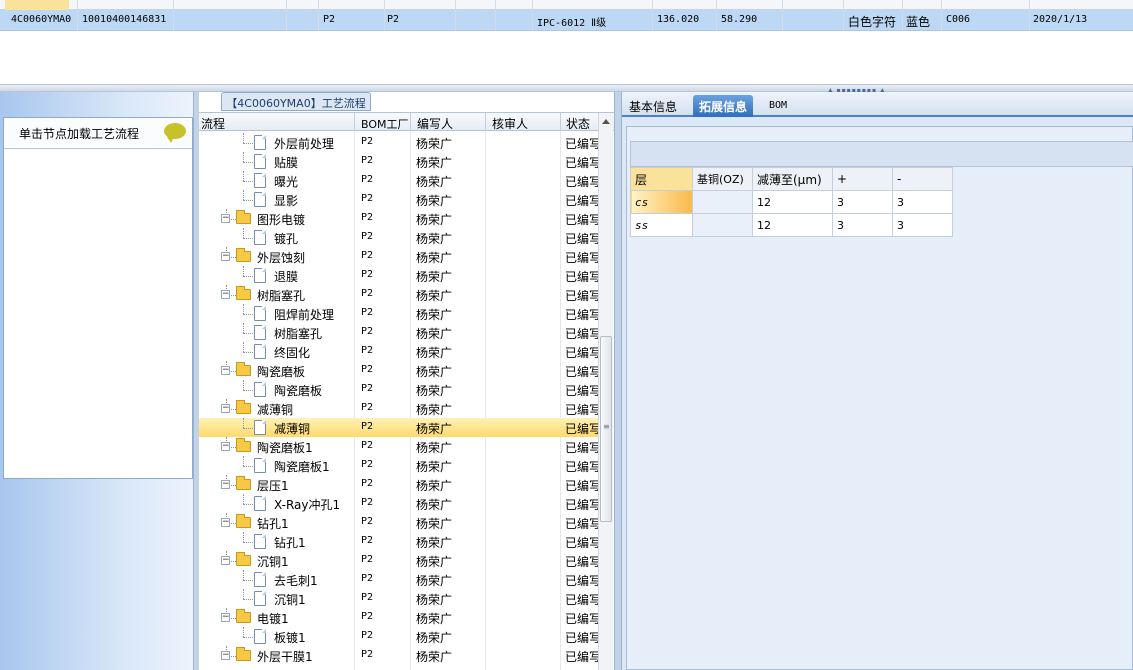  Describe the element at coordinates (661, 225) in the screenshot. I see `cell-layer: ss` at that location.